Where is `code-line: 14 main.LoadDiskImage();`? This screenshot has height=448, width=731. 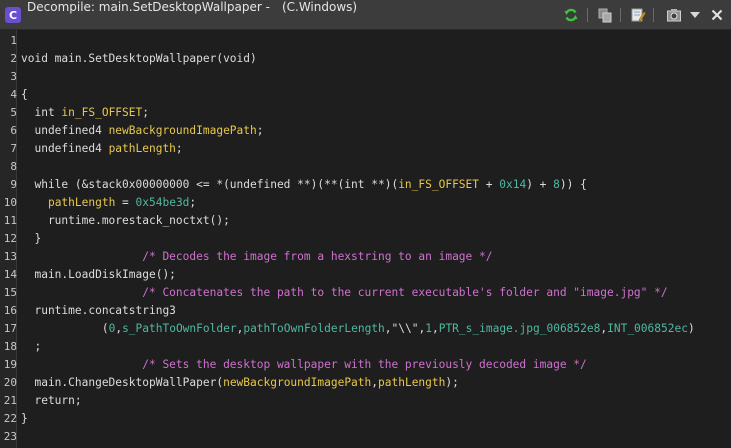
code-line: 14 main.LoadDiskImage(); is located at coordinates (365, 275).